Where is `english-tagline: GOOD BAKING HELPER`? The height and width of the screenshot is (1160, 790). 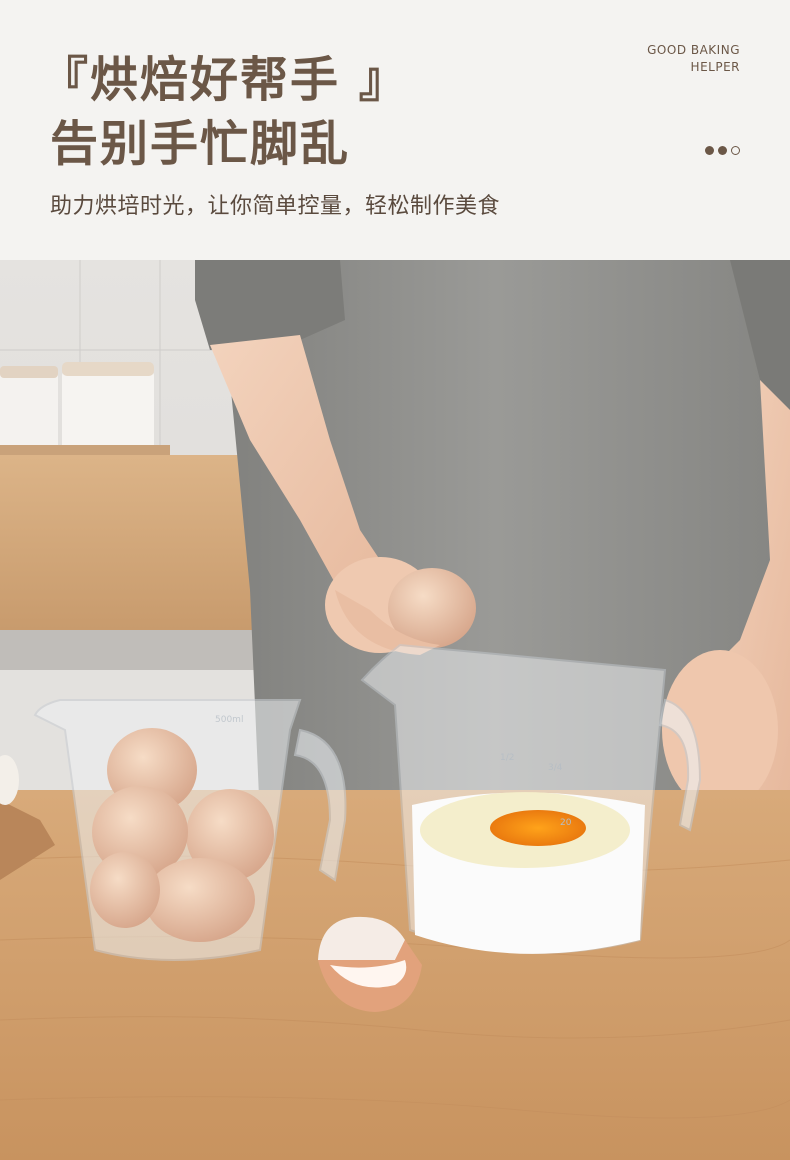
english-tagline: GOOD BAKING HELPER is located at coordinates (693, 59).